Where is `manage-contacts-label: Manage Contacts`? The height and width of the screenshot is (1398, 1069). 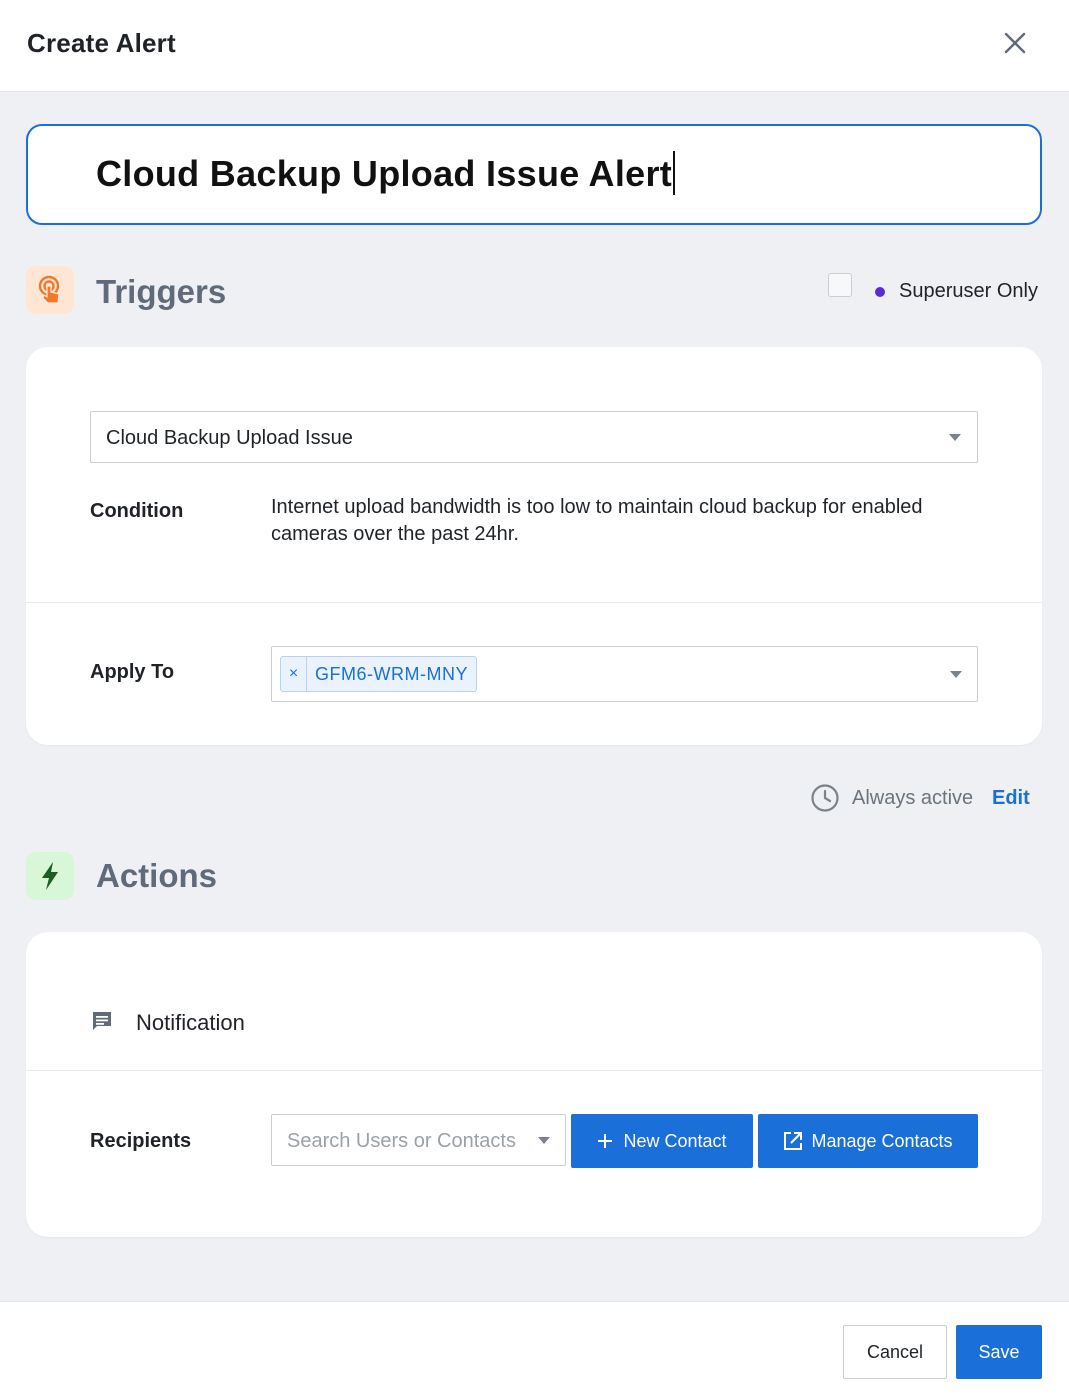 manage-contacts-label: Manage Contacts is located at coordinates (882, 1140).